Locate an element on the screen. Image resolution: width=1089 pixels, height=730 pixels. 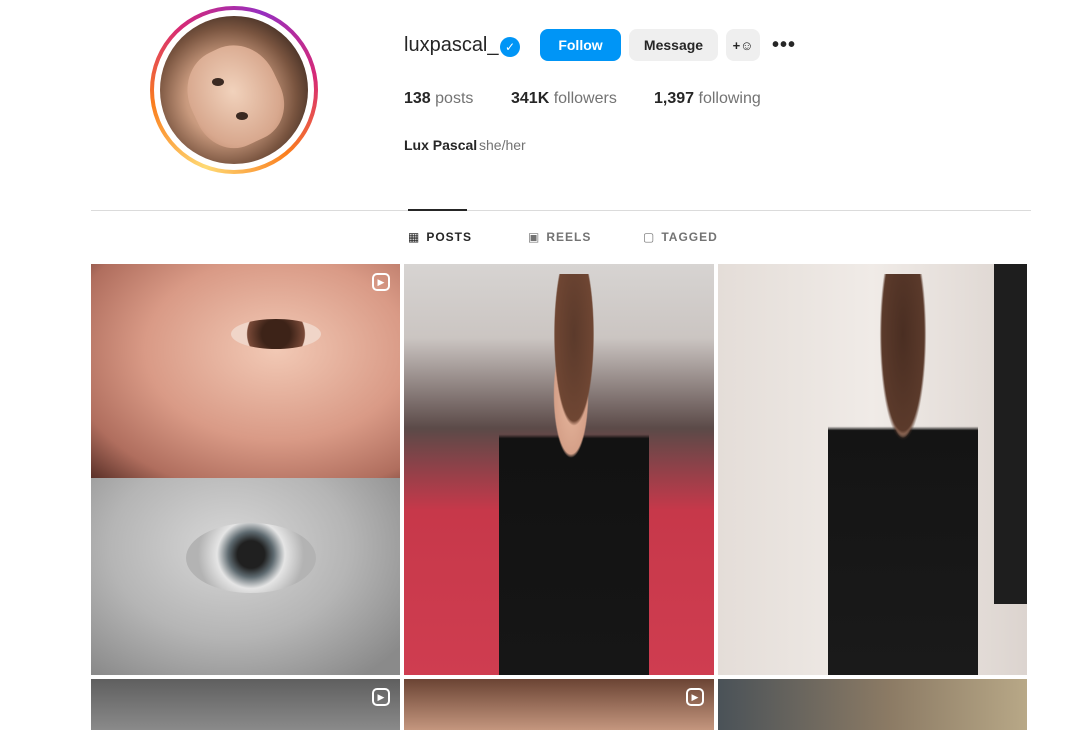
following-label: following is located at coordinates (729, 98).